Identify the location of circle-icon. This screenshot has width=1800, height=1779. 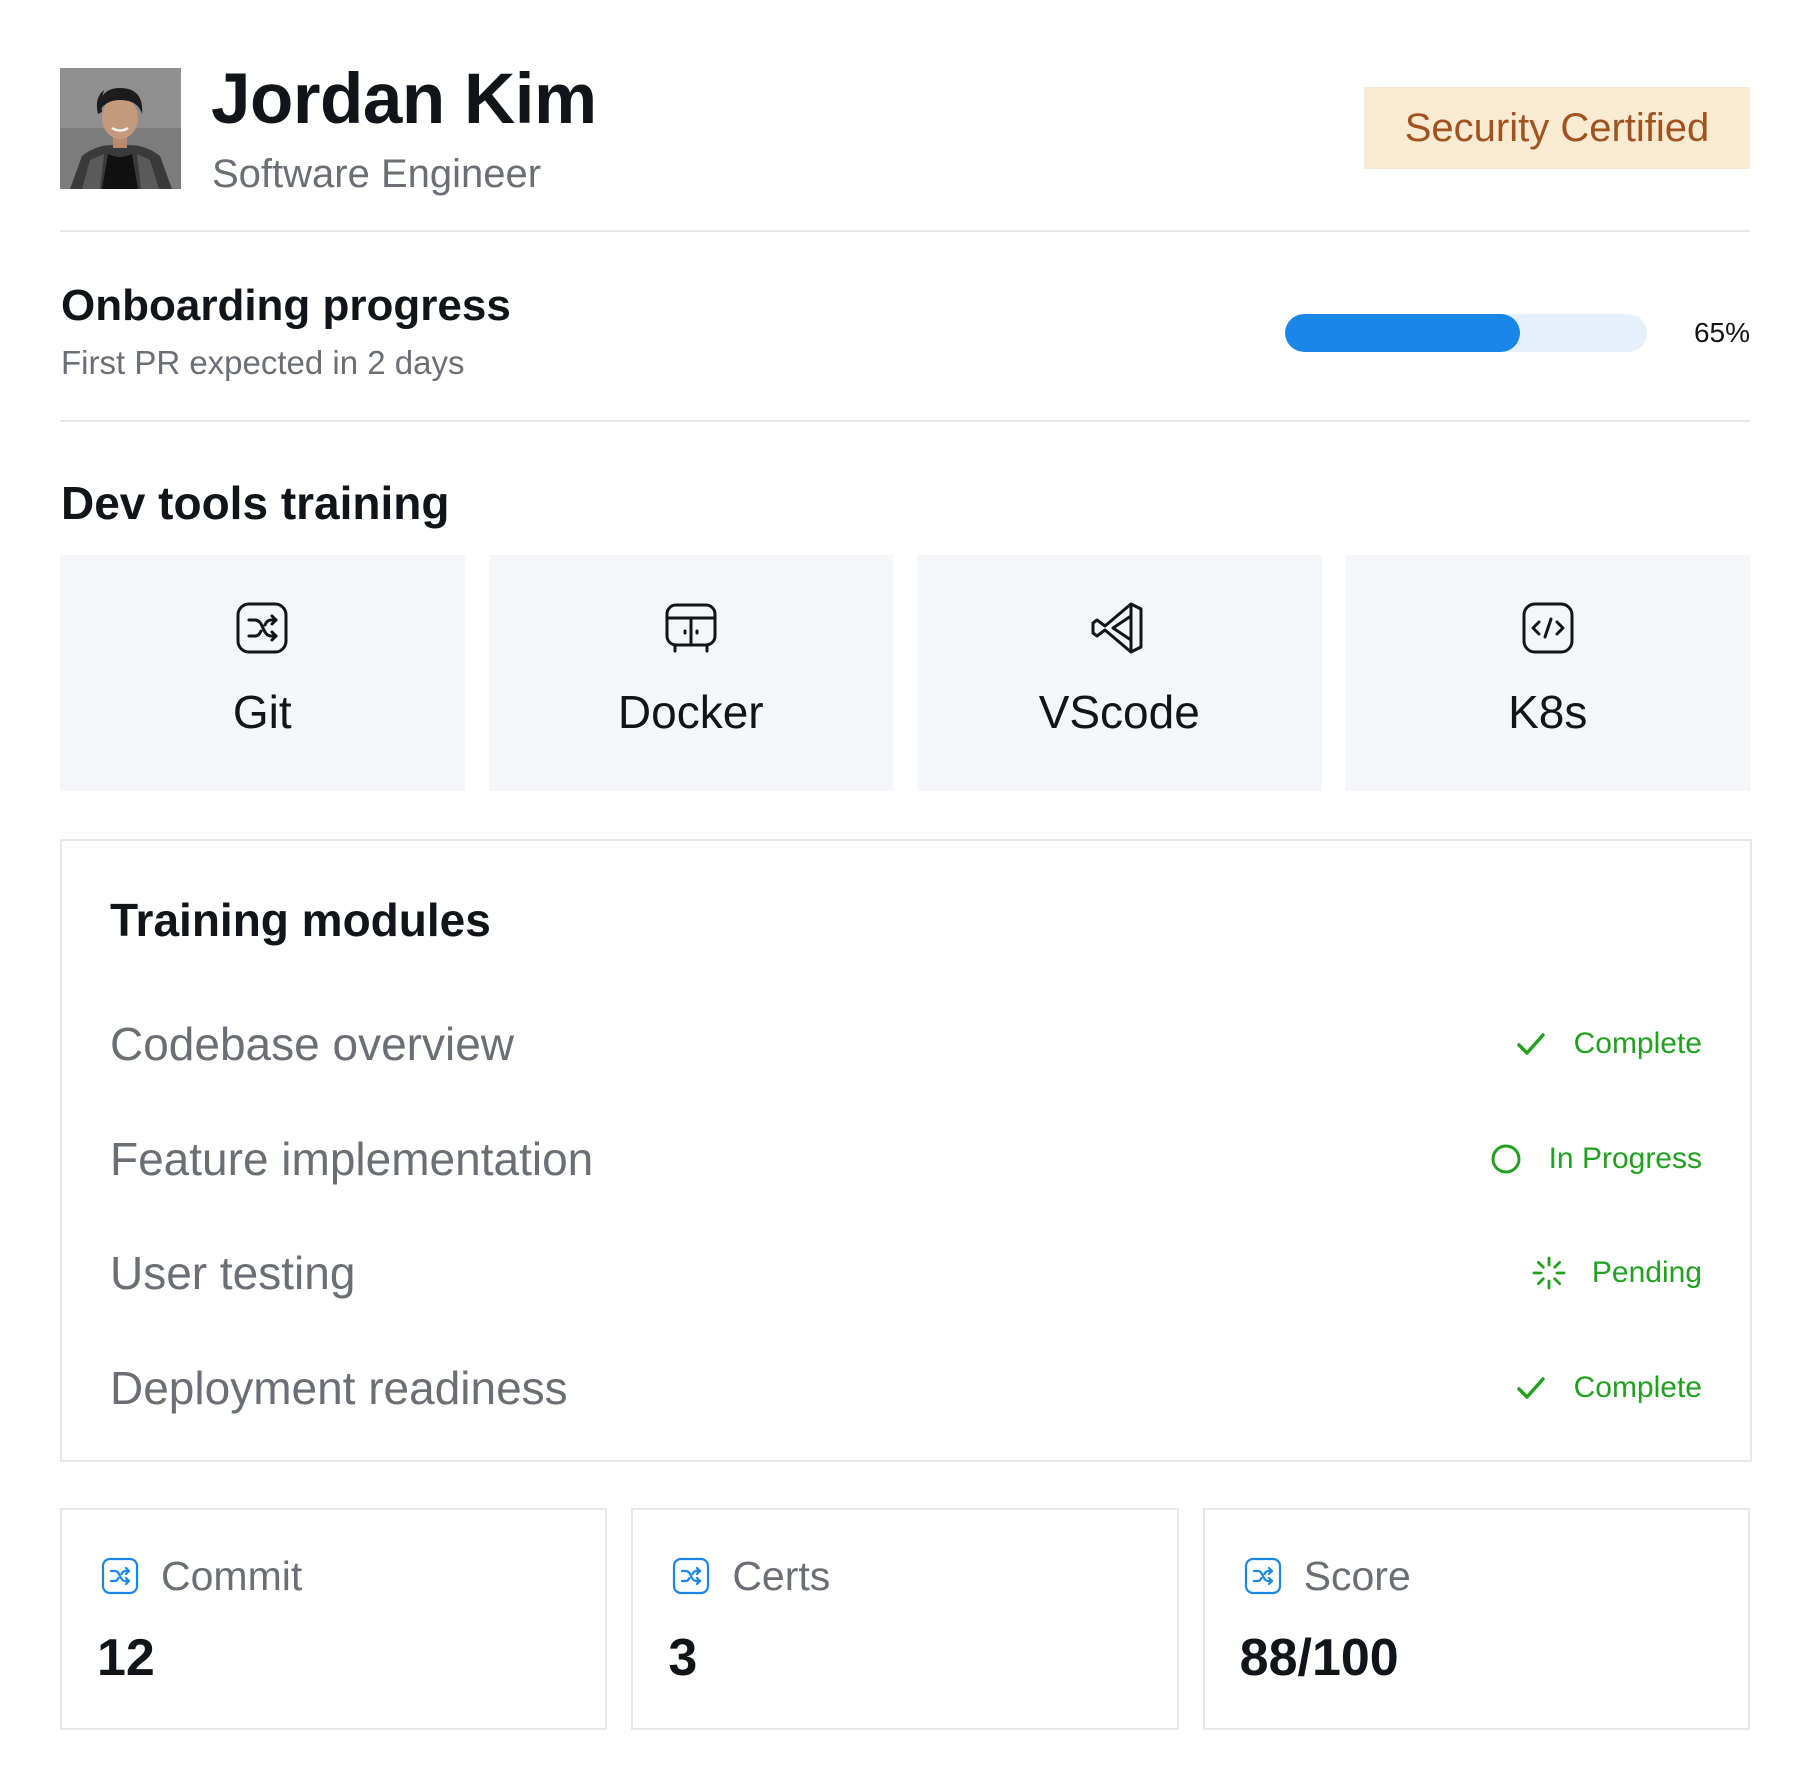
(1506, 1159).